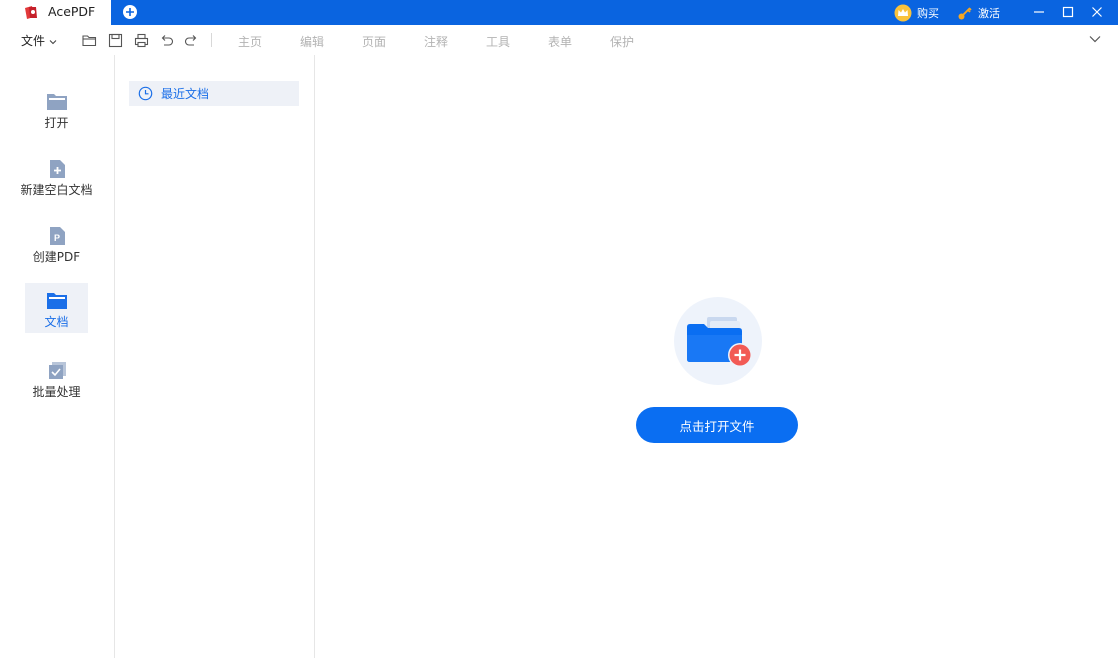 This screenshot has height=658, width=1118. What do you see at coordinates (56, 257) in the screenshot?
I see `nav-label-create-pdf: 创建PDF` at bounding box center [56, 257].